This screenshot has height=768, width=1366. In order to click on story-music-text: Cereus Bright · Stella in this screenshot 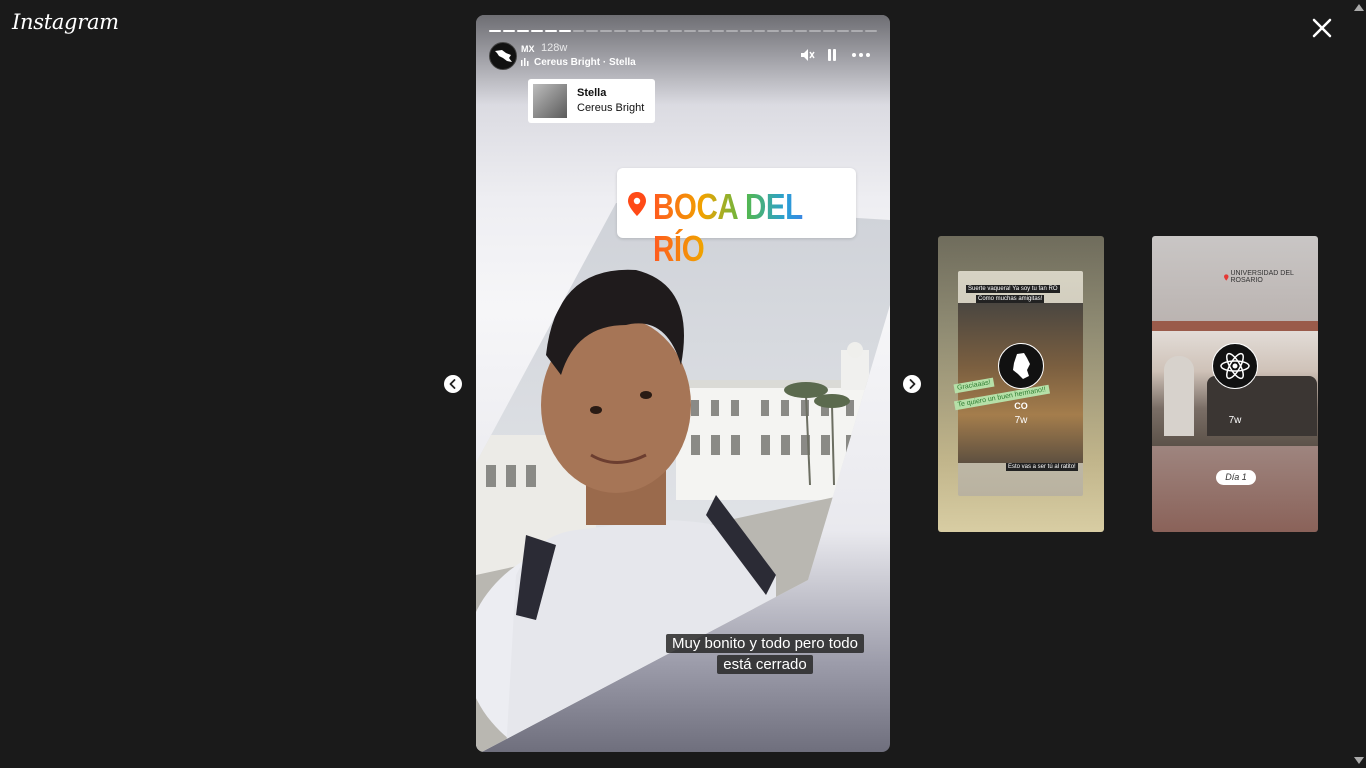, I will do `click(585, 62)`.